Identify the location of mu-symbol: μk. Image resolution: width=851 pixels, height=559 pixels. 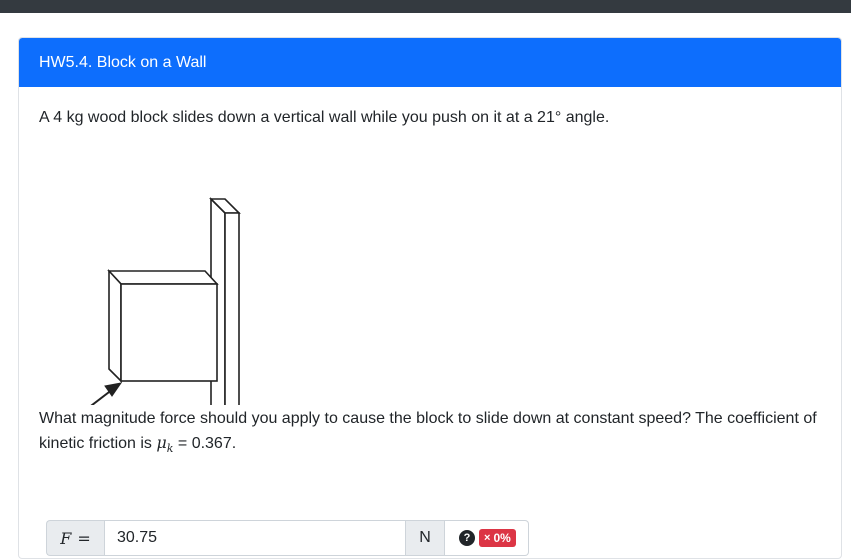
(165, 444).